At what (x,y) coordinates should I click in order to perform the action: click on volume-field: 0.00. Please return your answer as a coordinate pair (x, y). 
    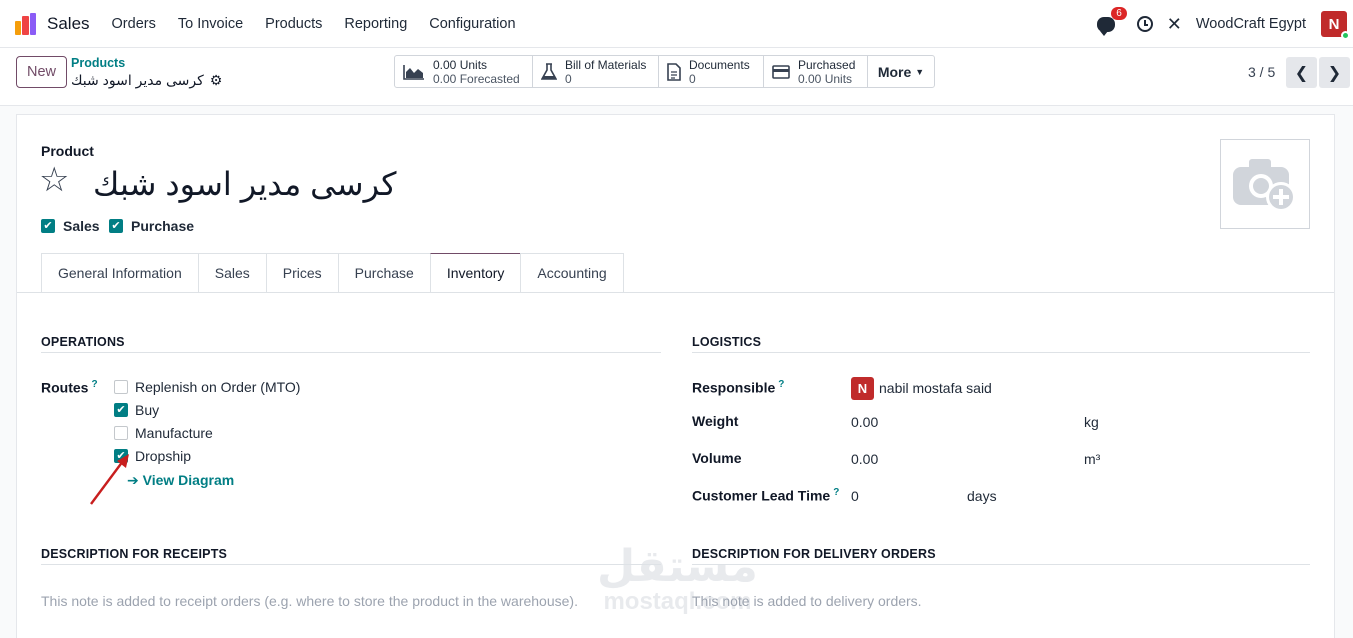
    Looking at the image, I should click on (864, 459).